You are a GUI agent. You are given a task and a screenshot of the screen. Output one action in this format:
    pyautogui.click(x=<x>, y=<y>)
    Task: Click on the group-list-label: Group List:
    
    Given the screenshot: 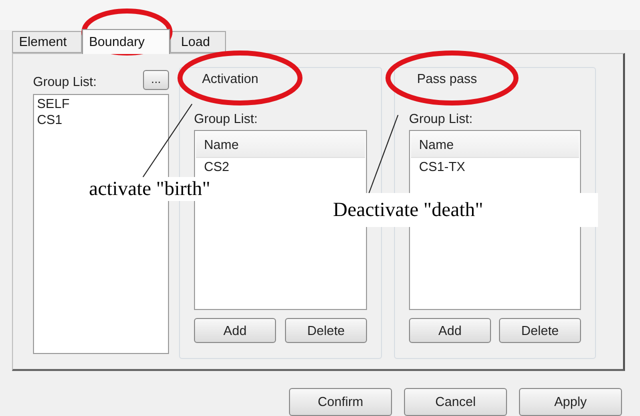 What is the action you would take?
    pyautogui.click(x=65, y=82)
    